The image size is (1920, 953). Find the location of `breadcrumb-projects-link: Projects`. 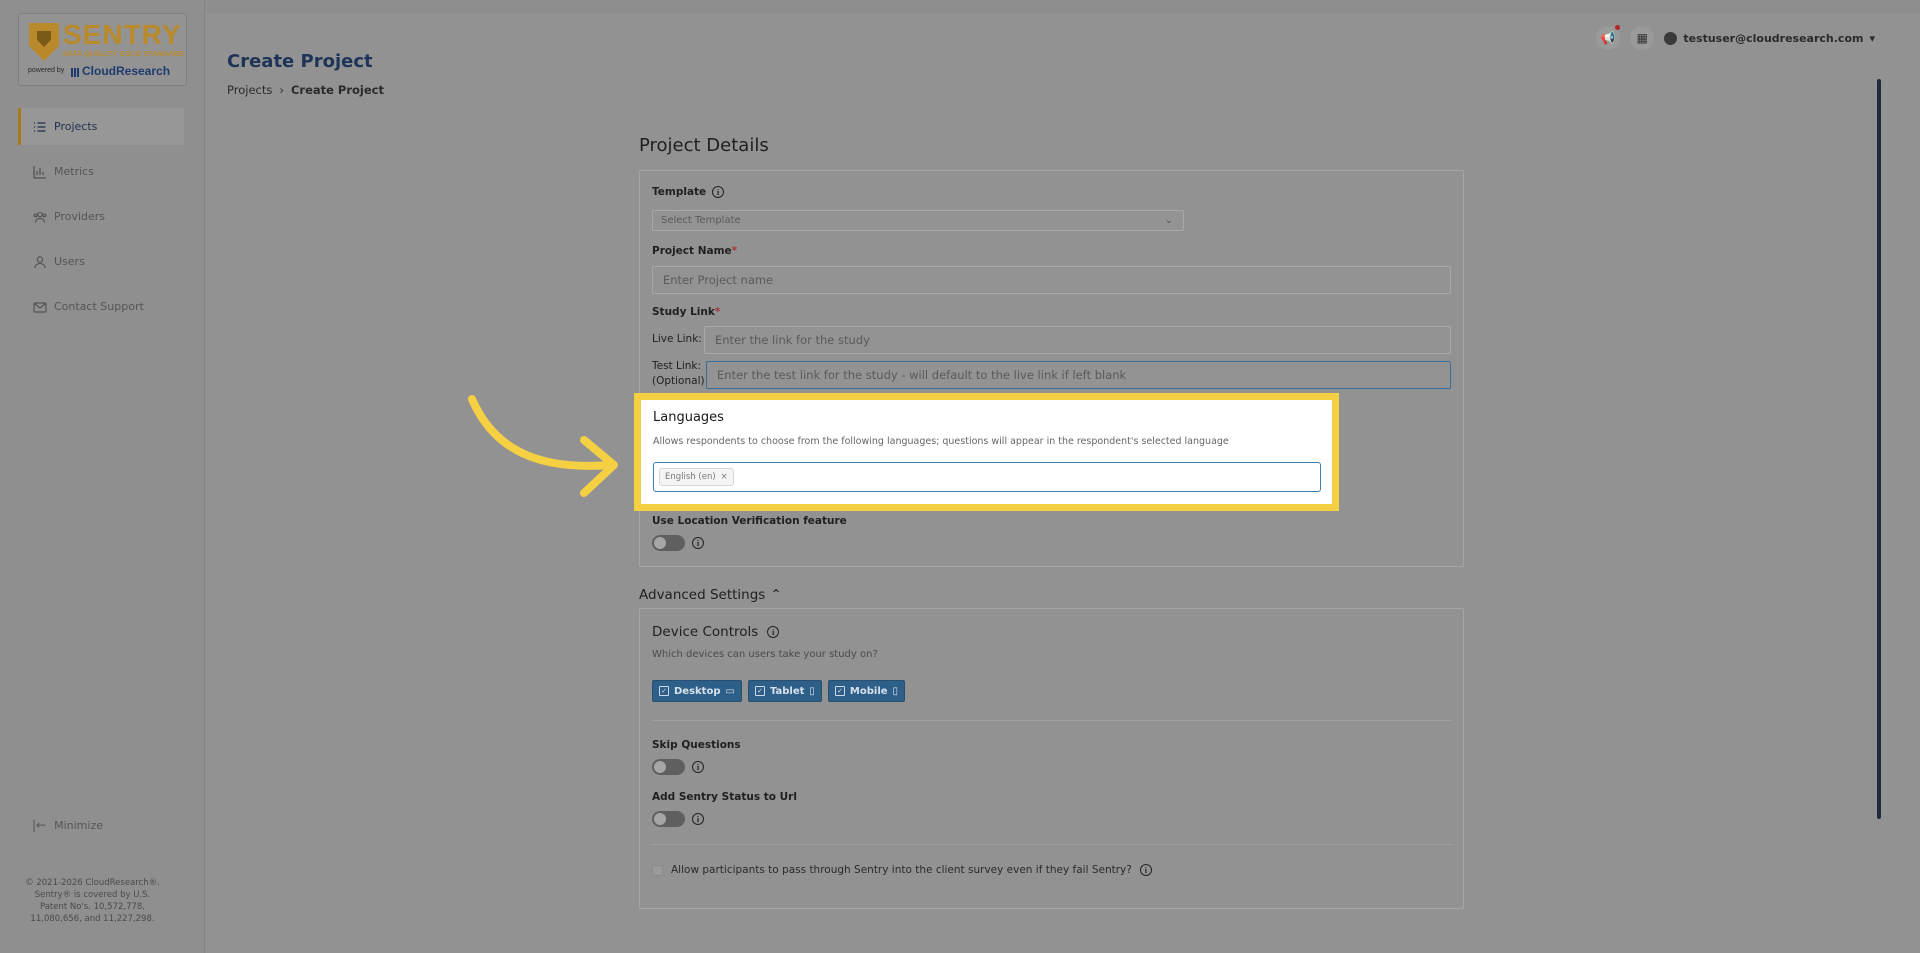

breadcrumb-projects-link: Projects is located at coordinates (249, 90).